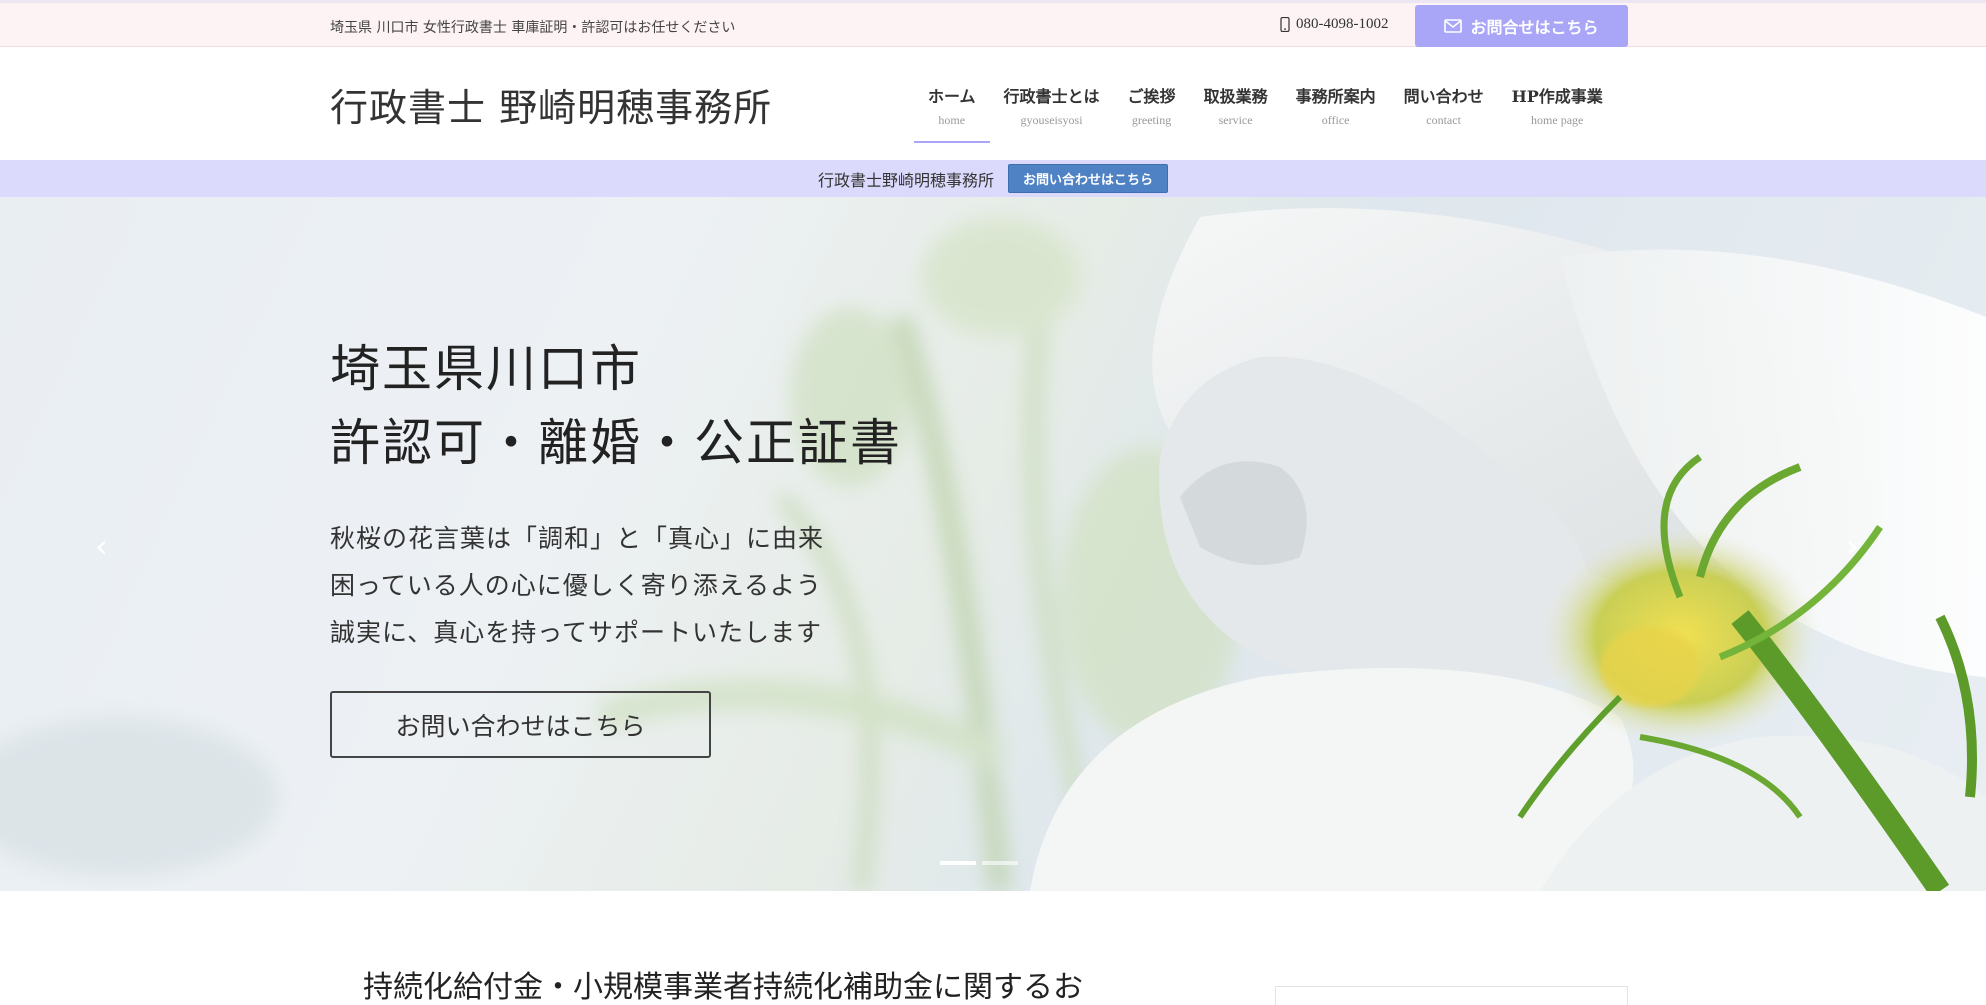 This screenshot has width=1986, height=1005. Describe the element at coordinates (1335, 120) in the screenshot. I see `nav-sublabel: office` at that location.